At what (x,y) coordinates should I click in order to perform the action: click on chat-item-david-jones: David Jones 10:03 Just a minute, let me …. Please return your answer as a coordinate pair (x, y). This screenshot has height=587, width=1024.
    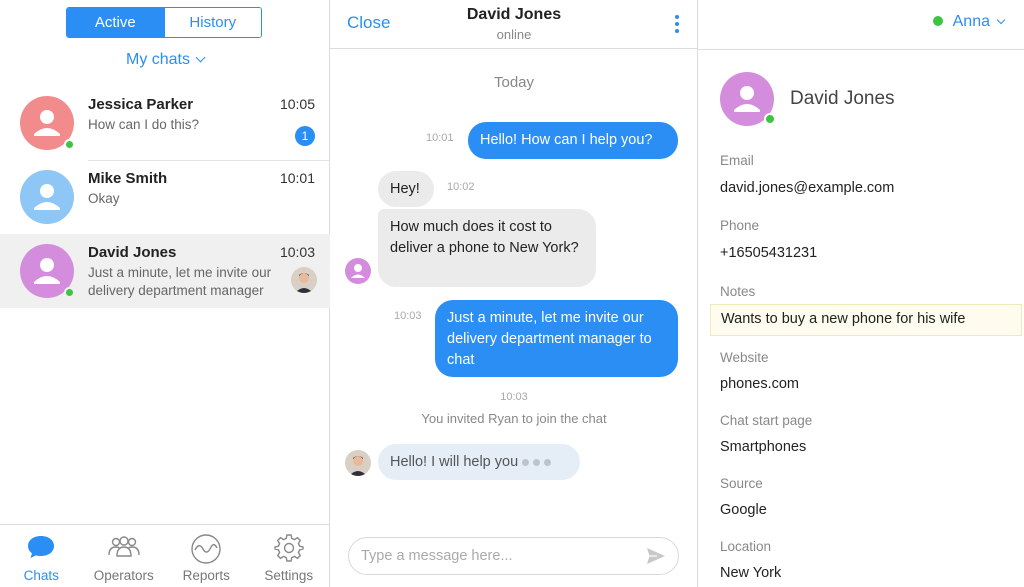
    Looking at the image, I should click on (165, 271).